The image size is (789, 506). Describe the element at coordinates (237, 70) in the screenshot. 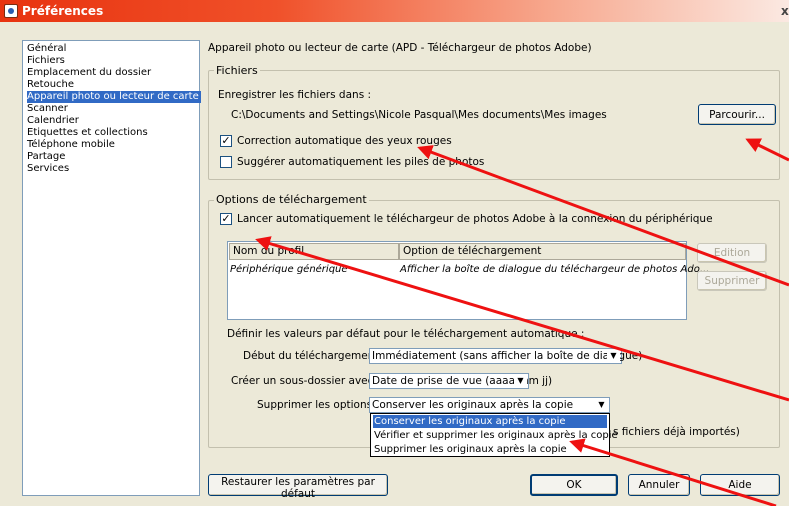

I see `files-group-legend: Fichiers` at that location.